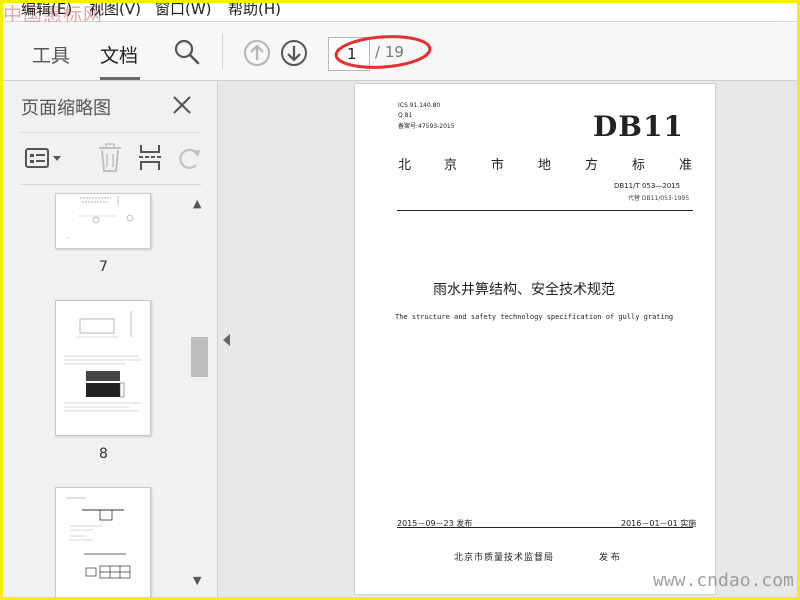  What do you see at coordinates (609, 558) in the screenshot?
I see `issue-word: 发 布` at bounding box center [609, 558].